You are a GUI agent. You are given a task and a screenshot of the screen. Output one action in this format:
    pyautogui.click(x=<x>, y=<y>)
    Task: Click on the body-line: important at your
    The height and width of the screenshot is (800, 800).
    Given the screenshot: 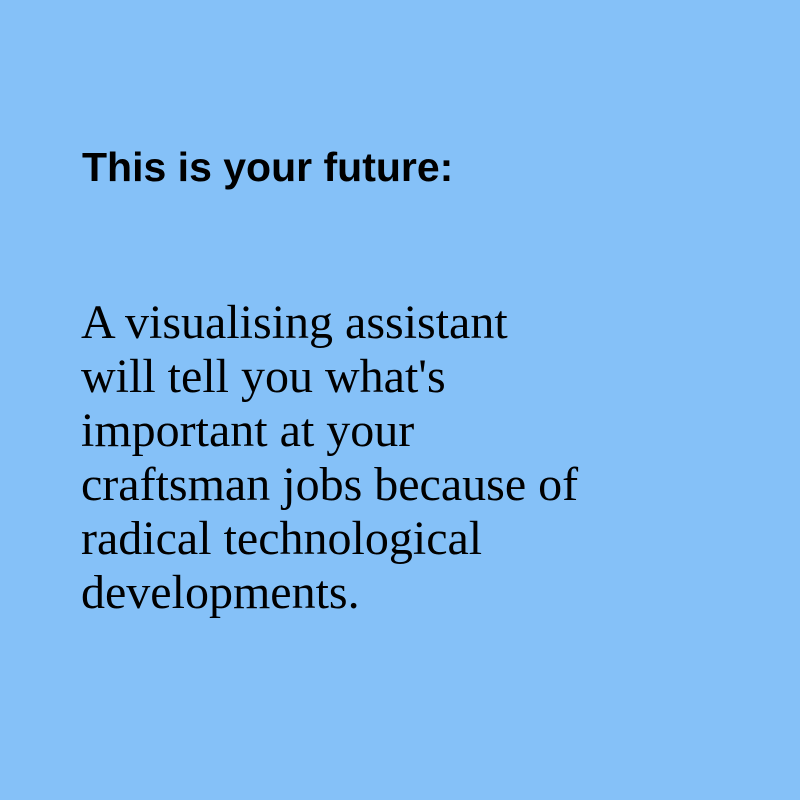 What is the action you would take?
    pyautogui.click(x=248, y=430)
    